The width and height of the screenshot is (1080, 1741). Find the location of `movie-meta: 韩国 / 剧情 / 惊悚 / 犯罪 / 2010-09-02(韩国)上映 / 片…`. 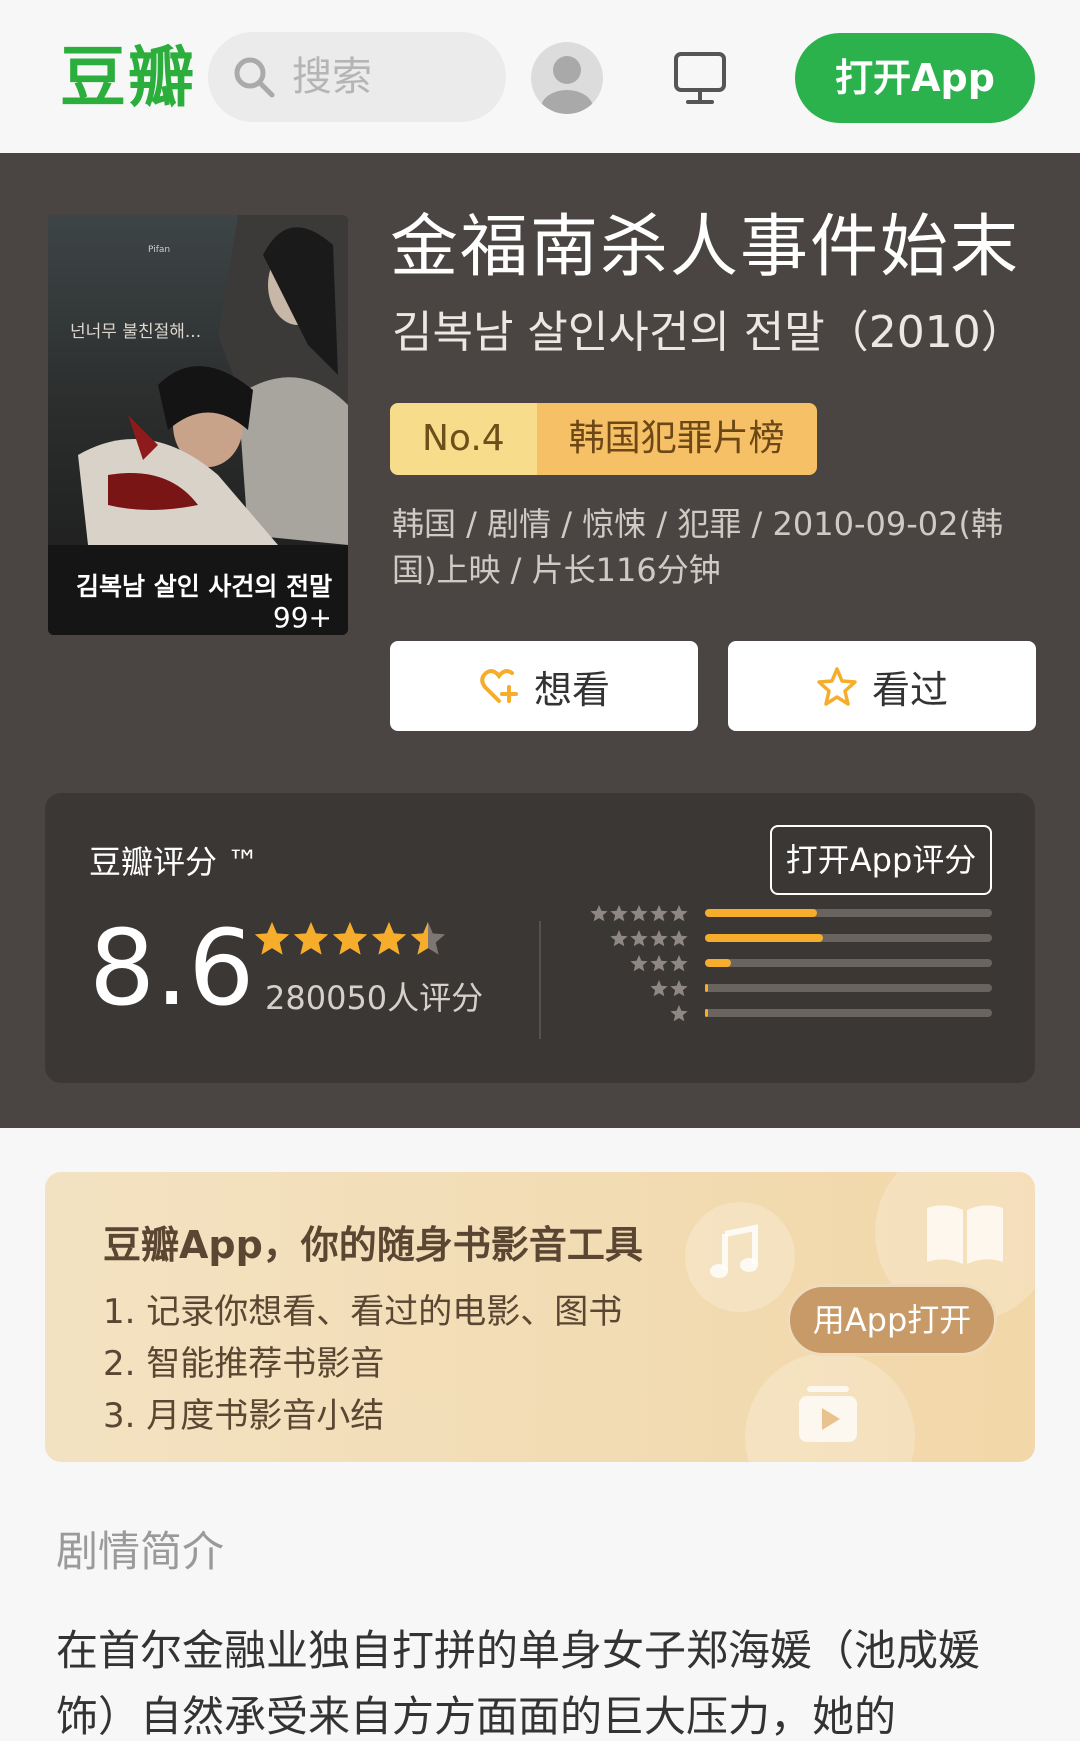

movie-meta: 韩国 / 剧情 / 惊悚 / 犯罪 / 2010-09-02(韩国)上映 / 片… is located at coordinates (697, 547).